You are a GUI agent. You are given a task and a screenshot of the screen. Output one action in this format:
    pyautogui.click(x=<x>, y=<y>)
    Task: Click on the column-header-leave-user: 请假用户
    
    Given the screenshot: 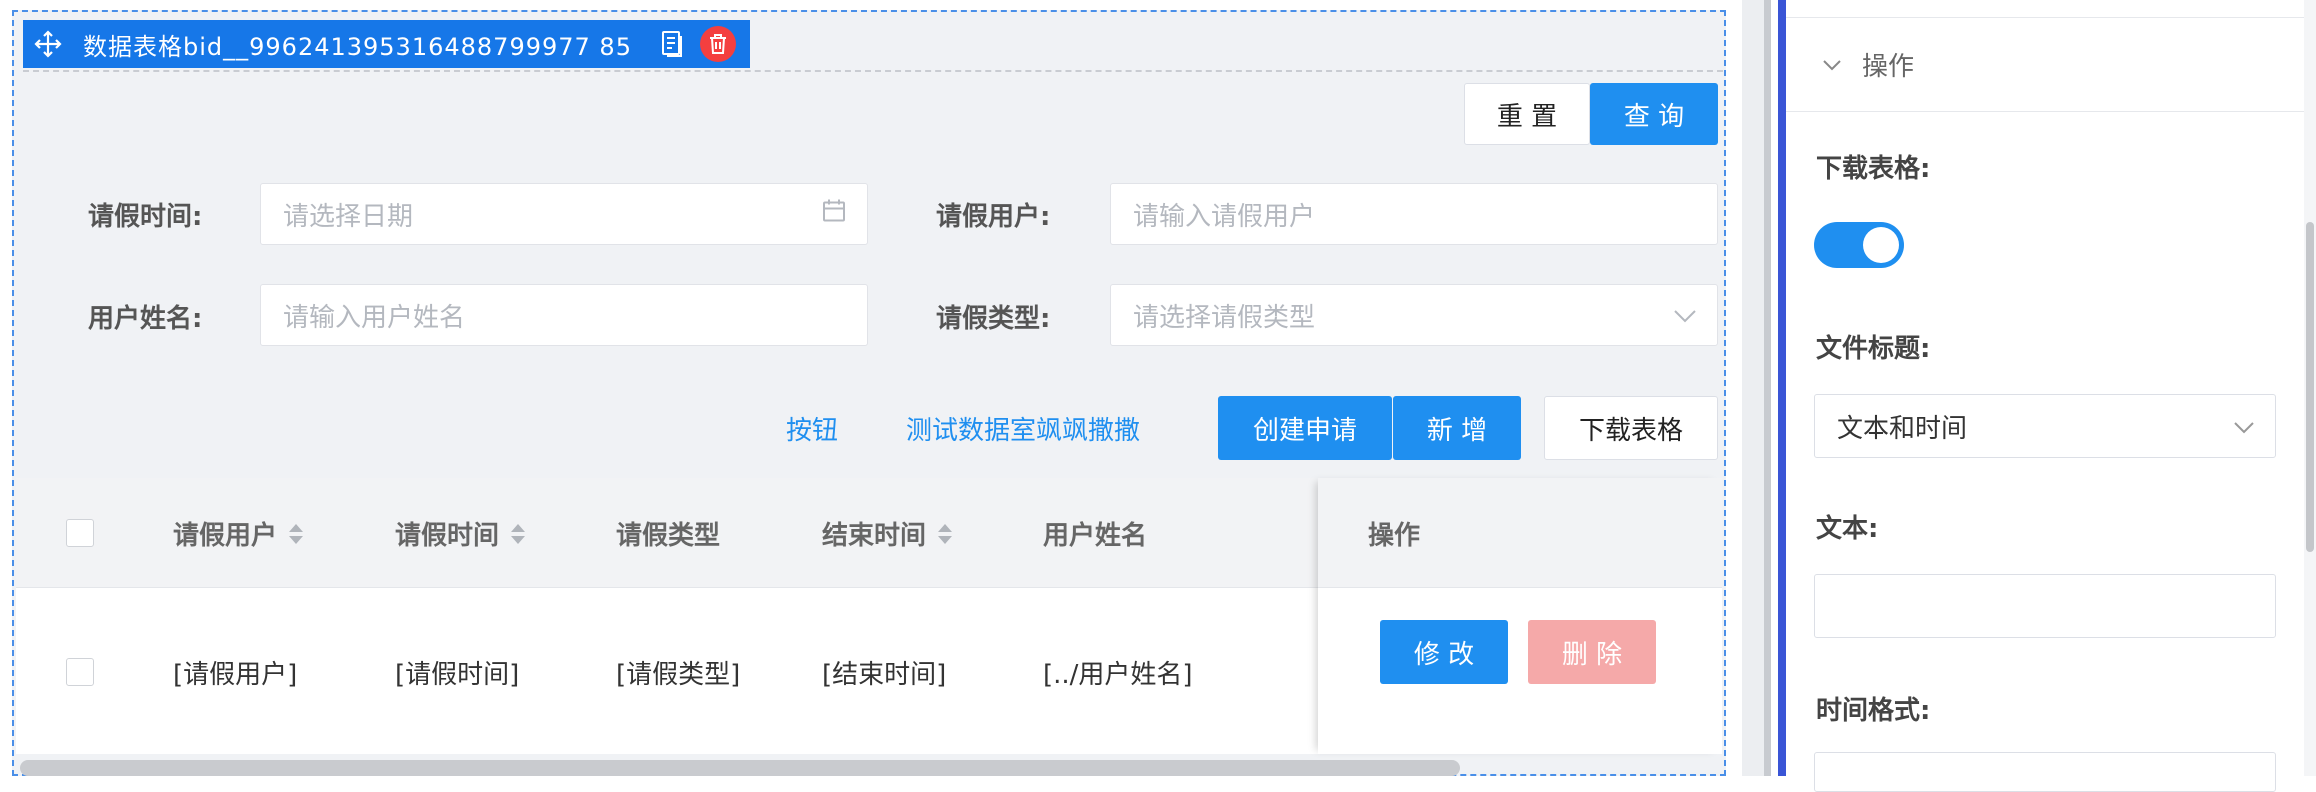 What is the action you would take?
    pyautogui.click(x=238, y=533)
    